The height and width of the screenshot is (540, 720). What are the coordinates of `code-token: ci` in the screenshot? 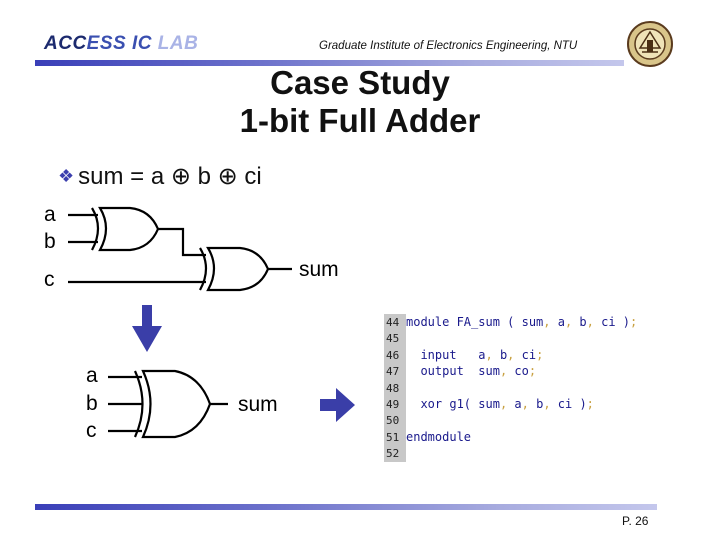 It's located at (525, 354).